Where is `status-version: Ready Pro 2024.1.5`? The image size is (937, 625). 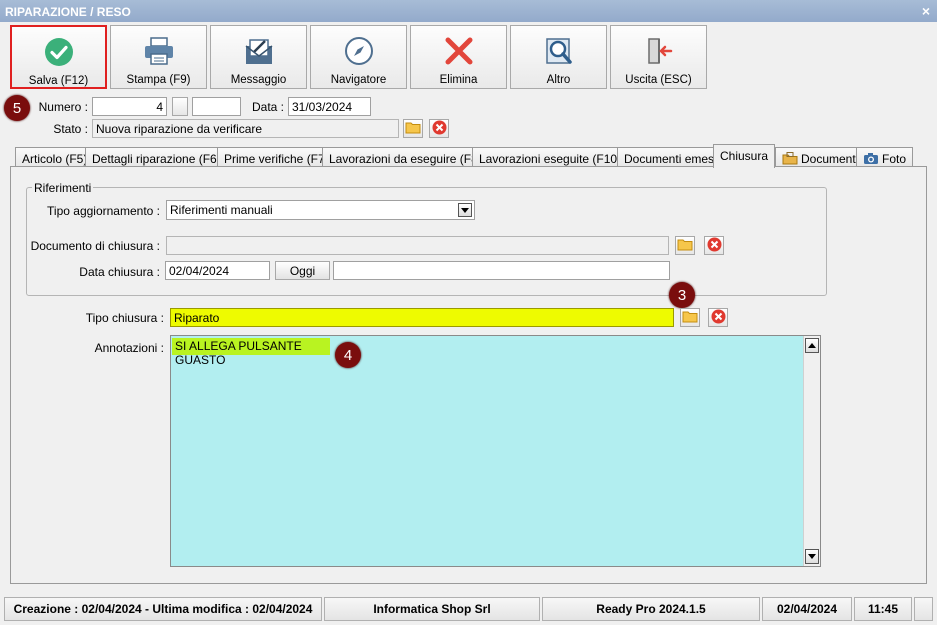 status-version: Ready Pro 2024.1.5 is located at coordinates (651, 609).